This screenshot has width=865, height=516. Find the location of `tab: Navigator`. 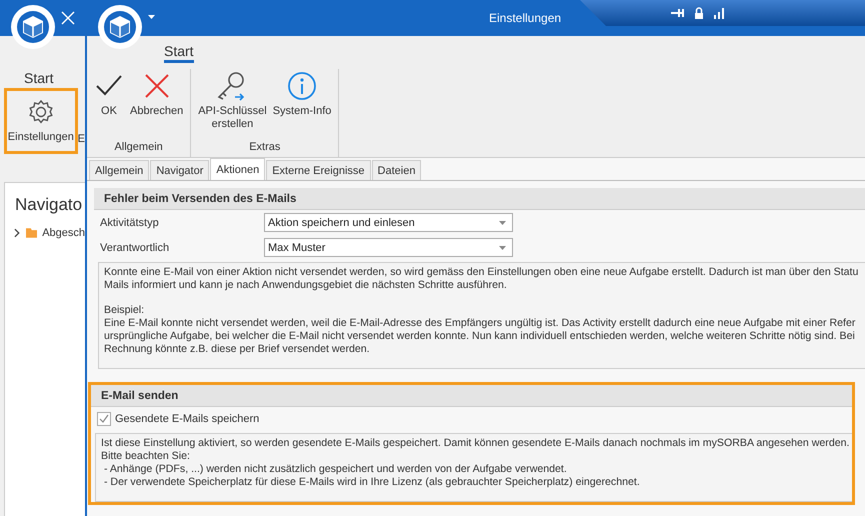

tab: Navigator is located at coordinates (180, 170).